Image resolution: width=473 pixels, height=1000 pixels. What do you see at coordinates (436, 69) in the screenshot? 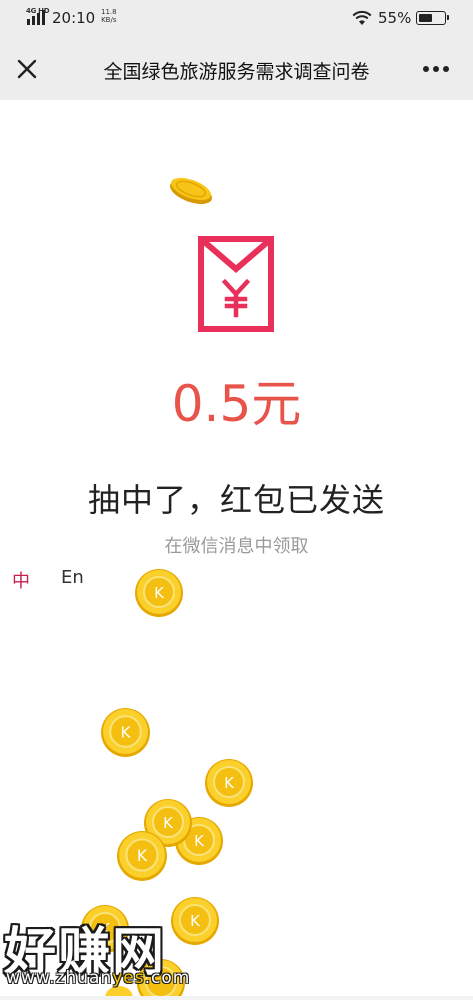
I see `more-icon` at bounding box center [436, 69].